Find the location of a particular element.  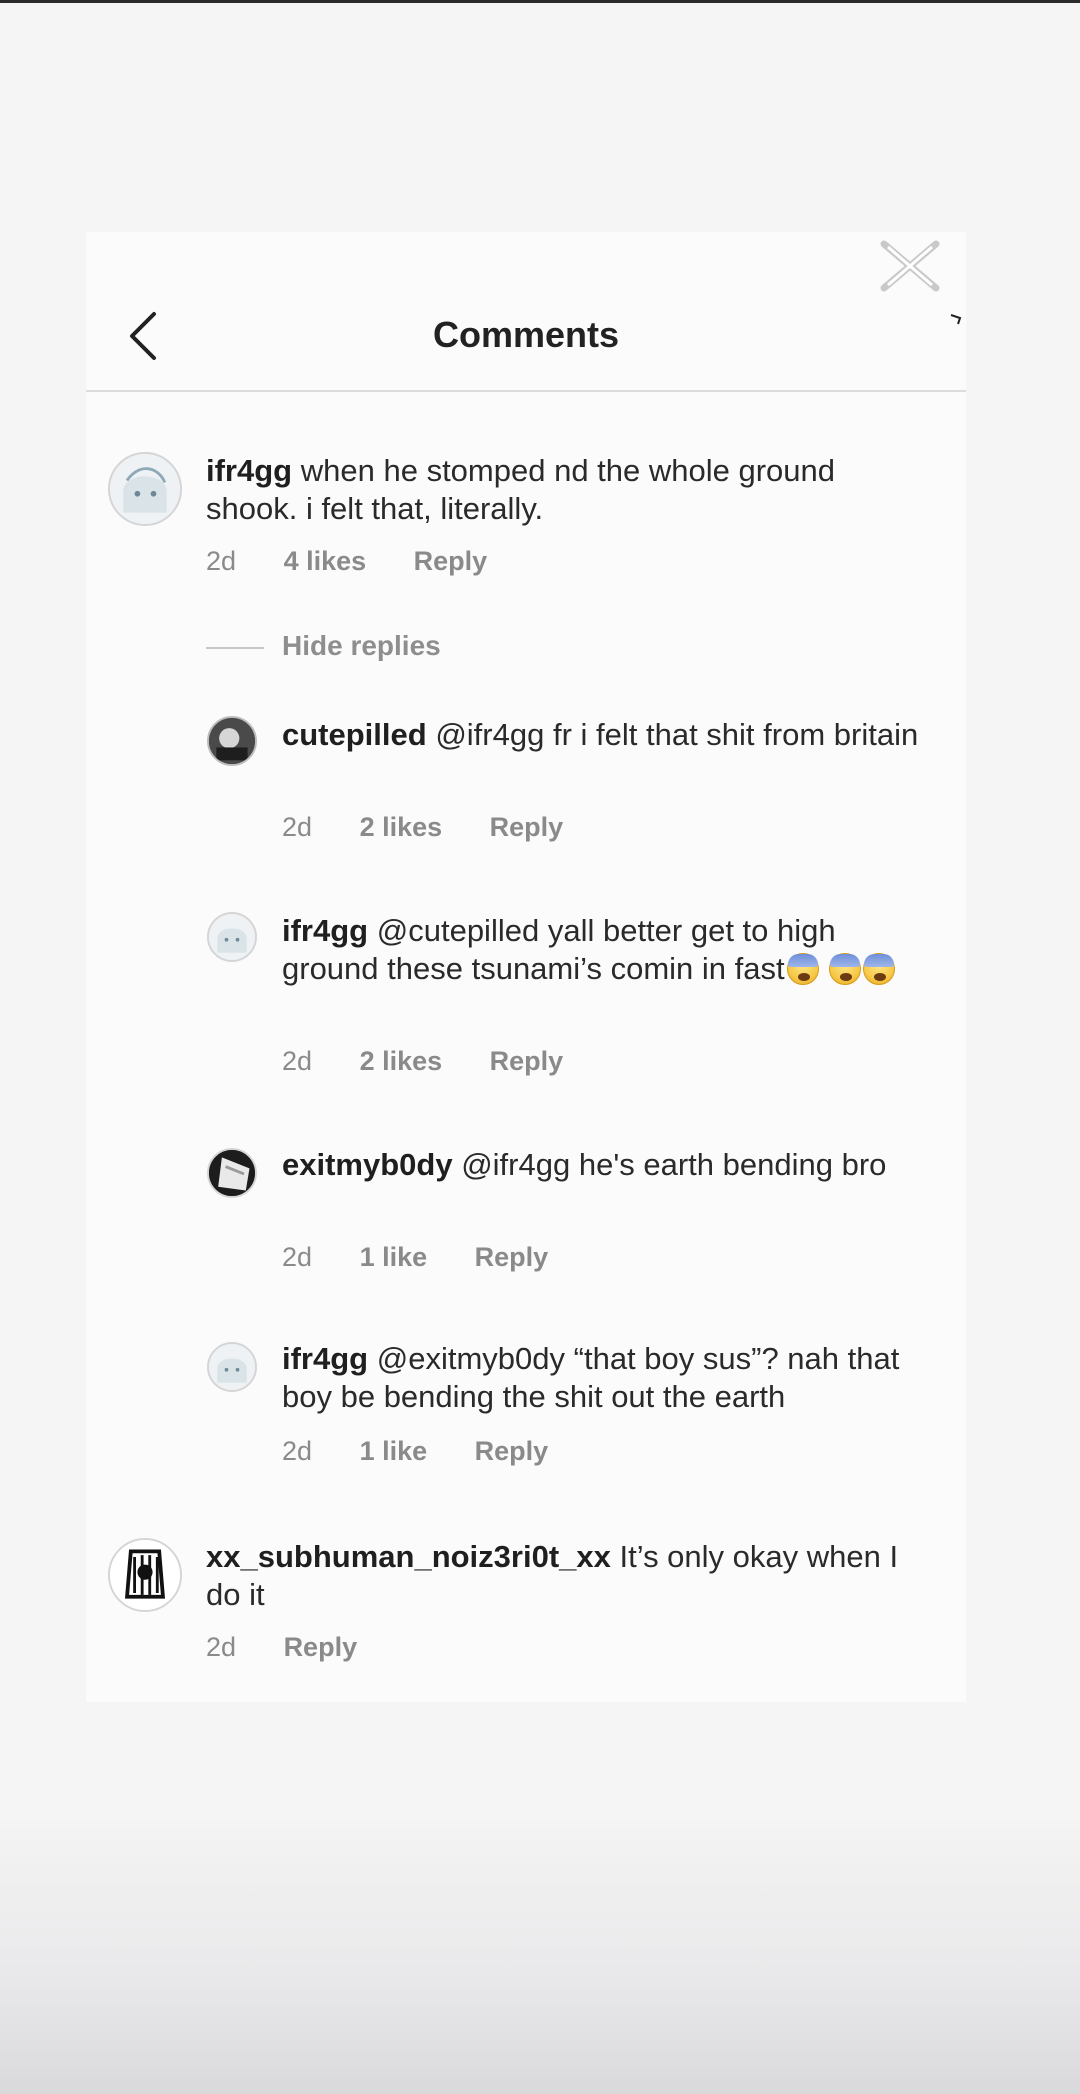

reply-mention: @exitmyb0dy is located at coordinates (471, 1358).